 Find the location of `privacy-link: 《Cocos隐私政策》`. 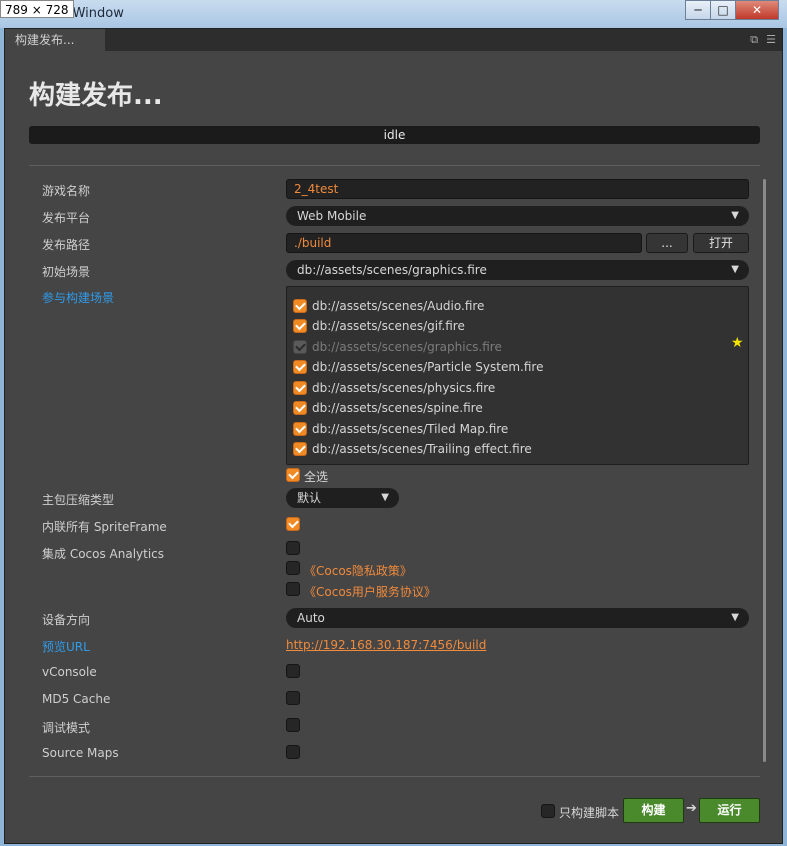

privacy-link: 《Cocos隐私政策》 is located at coordinates (358, 570).